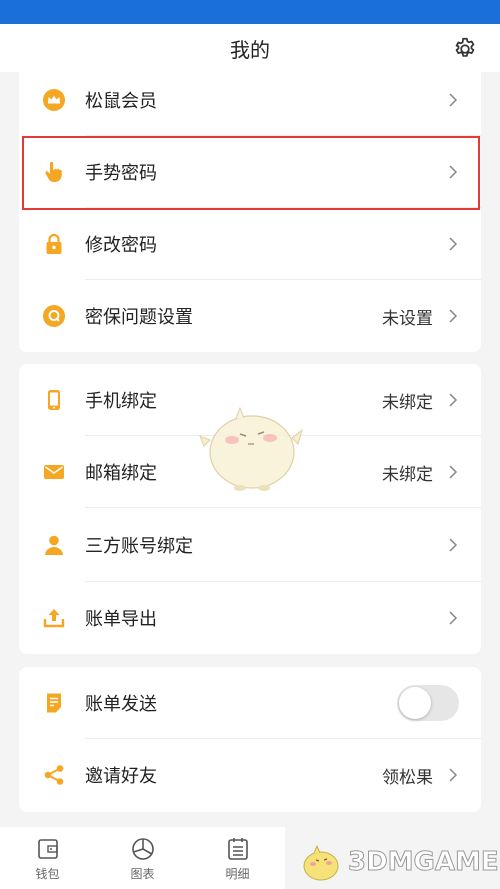 This screenshot has width=500, height=889. I want to click on row-gesture-password-label: 手势密码, so click(121, 173).